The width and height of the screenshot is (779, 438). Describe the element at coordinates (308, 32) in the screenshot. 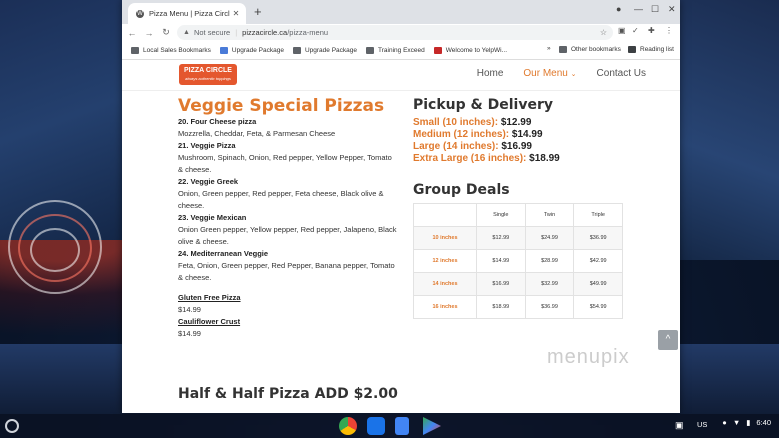

I see `address-path: /pizza-menu` at that location.